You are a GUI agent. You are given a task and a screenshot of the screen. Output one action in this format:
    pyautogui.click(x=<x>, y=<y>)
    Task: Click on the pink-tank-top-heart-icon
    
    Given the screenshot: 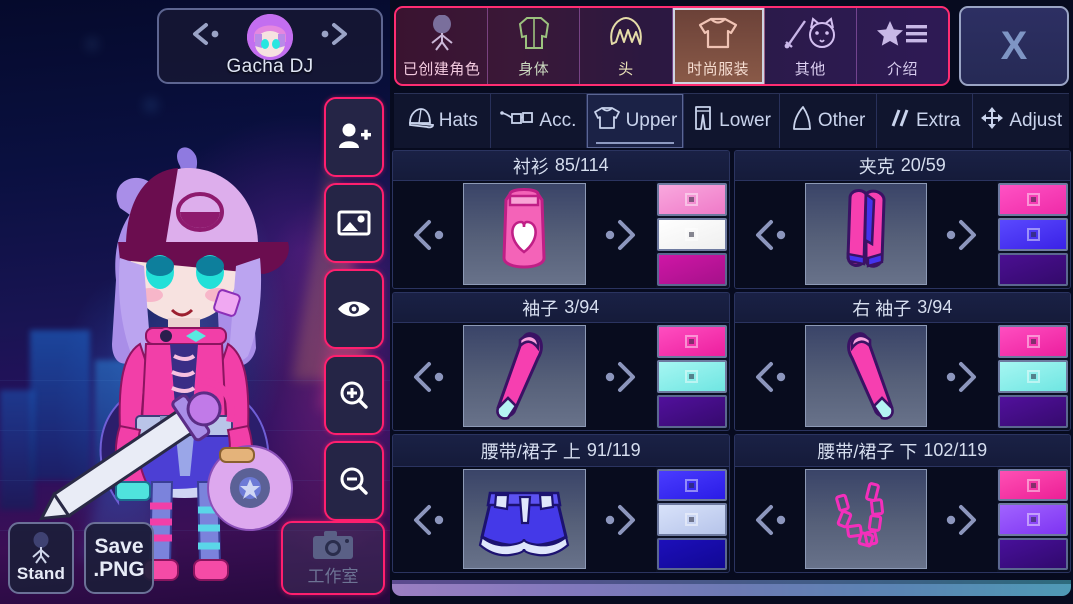 What is the action you would take?
    pyautogui.click(x=524, y=228)
    